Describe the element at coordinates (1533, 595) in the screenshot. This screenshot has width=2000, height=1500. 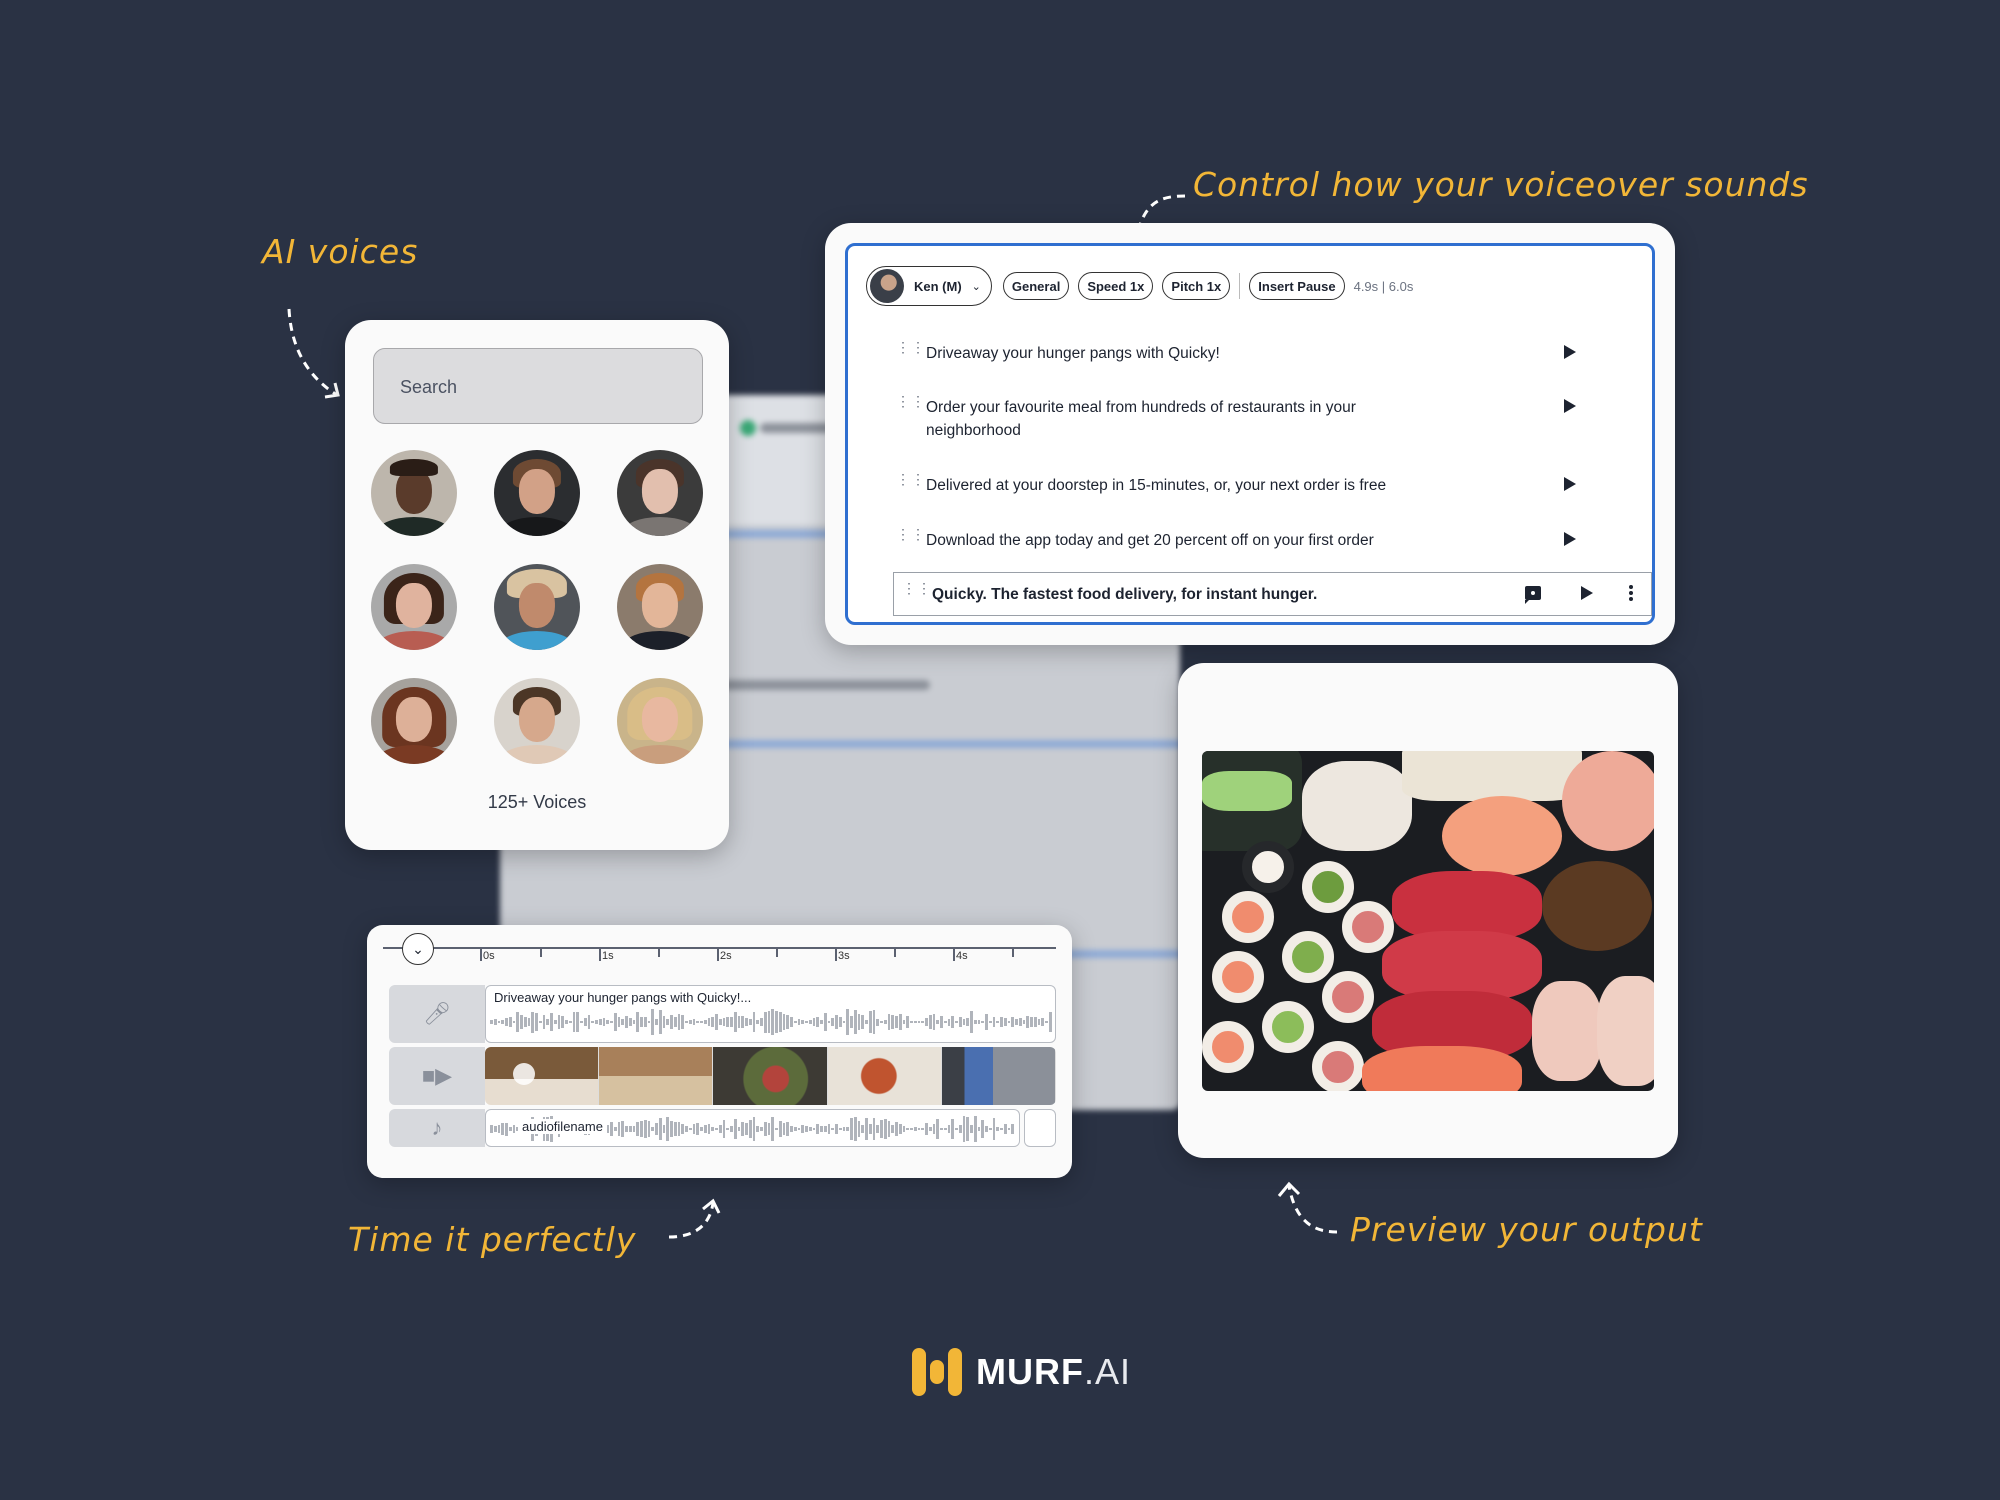
I see `comment-icon` at that location.